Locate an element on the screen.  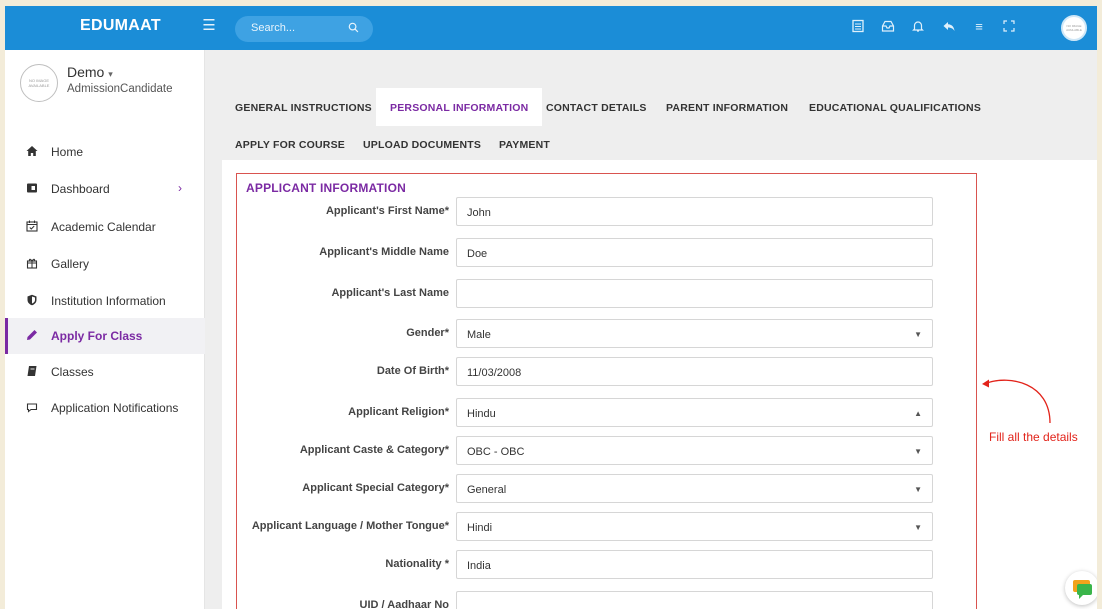
sidebar-item-label: Institution Information is located at coordinates (108, 301).